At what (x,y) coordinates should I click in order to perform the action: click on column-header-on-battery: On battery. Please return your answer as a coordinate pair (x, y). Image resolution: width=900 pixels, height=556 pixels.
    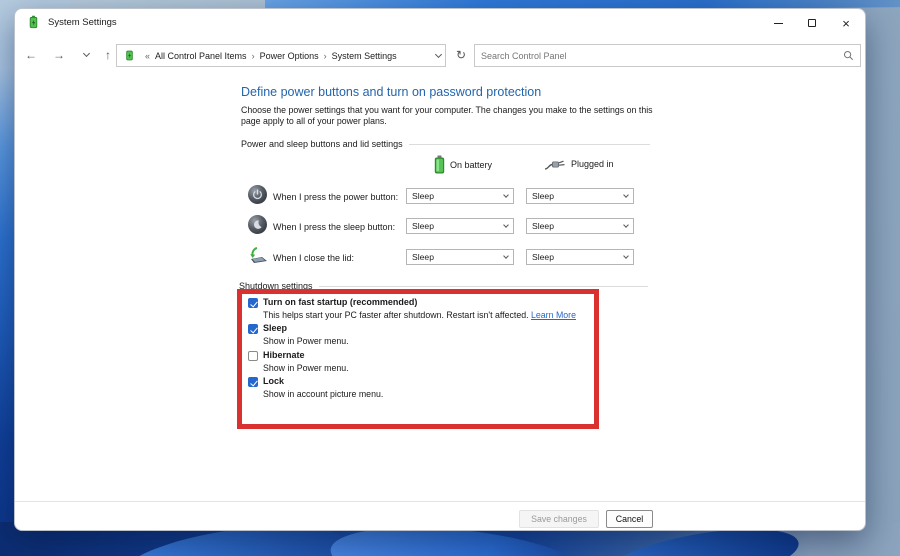
    Looking at the image, I should click on (463, 164).